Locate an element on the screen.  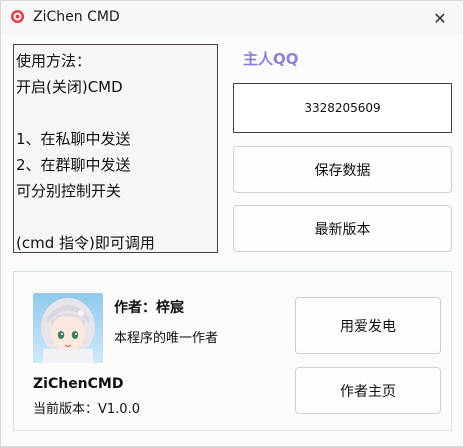
author-avatar-image is located at coordinates (68, 328).